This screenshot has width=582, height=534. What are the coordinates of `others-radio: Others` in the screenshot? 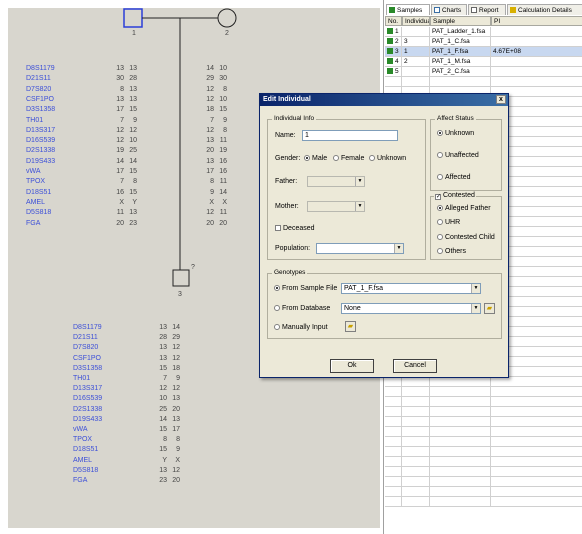 It's located at (451, 251).